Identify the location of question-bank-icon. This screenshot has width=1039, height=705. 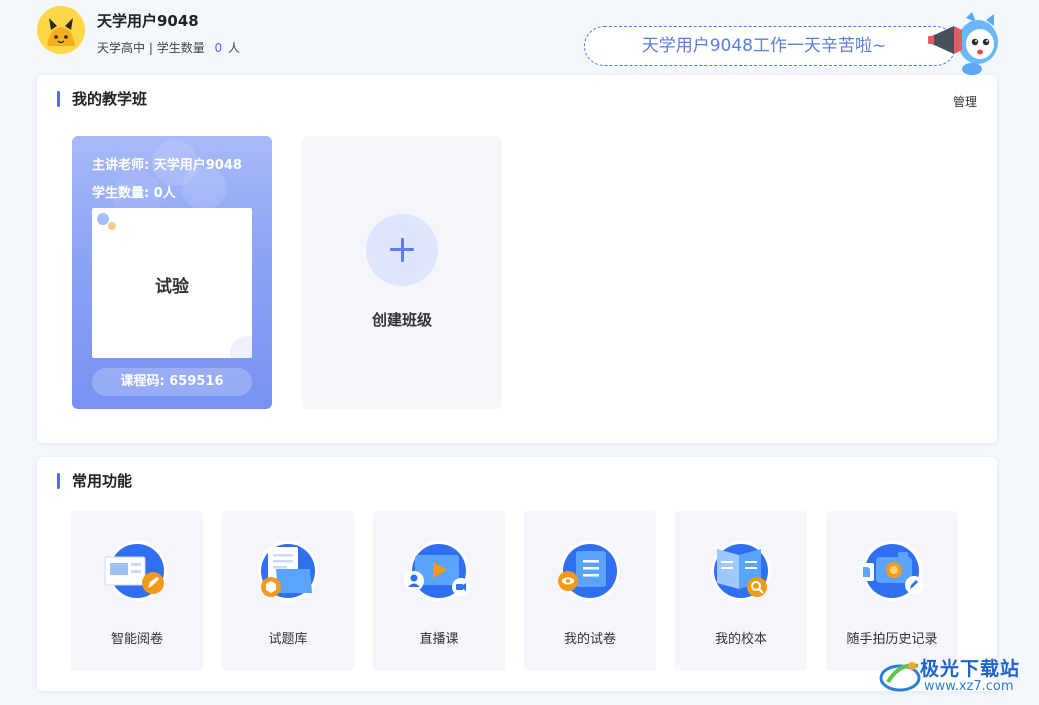
(288, 571).